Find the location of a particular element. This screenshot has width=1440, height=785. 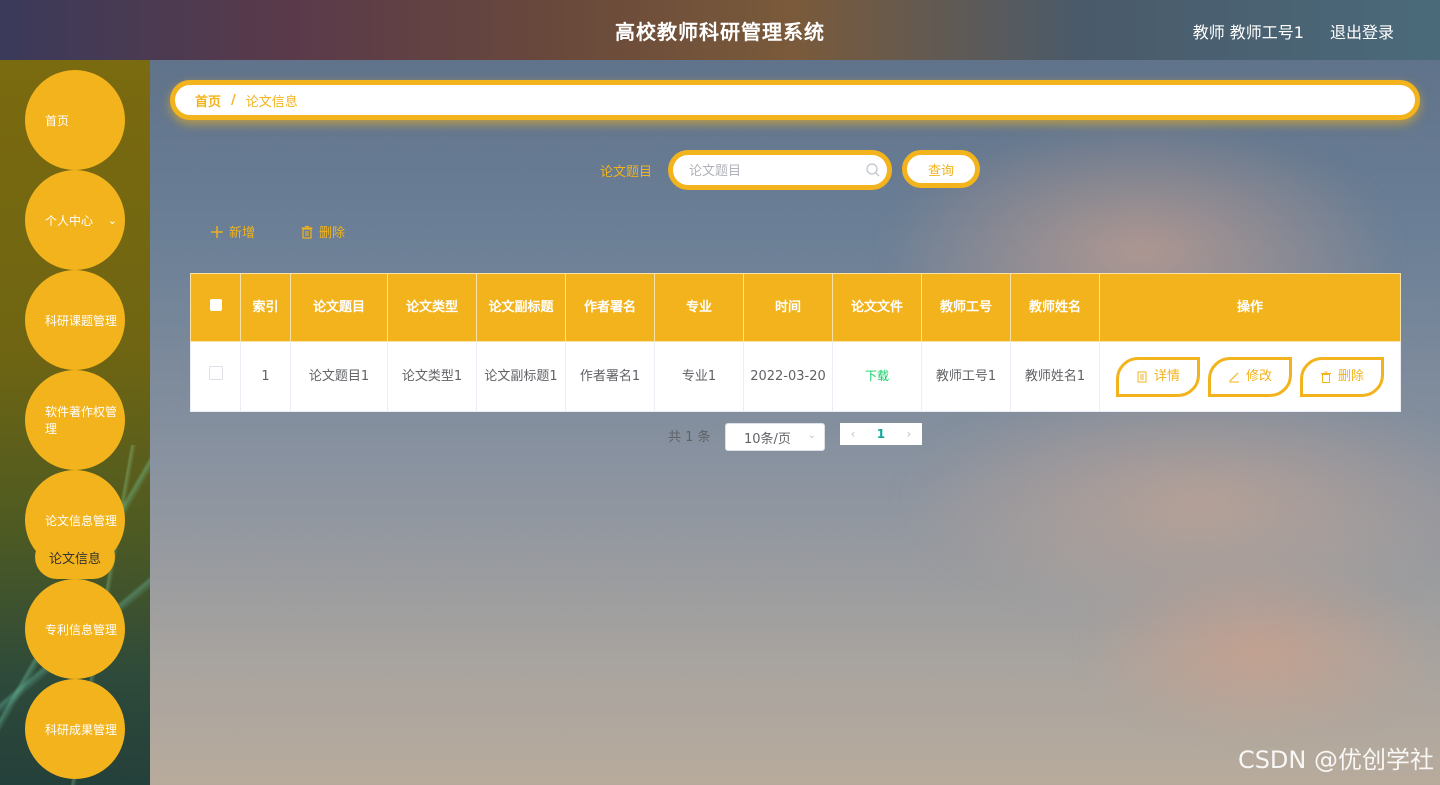

column-header: 论文类型 is located at coordinates (432, 307).